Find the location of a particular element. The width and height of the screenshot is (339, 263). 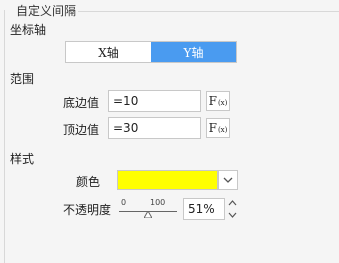

group-border-top is located at coordinates (208, 11).